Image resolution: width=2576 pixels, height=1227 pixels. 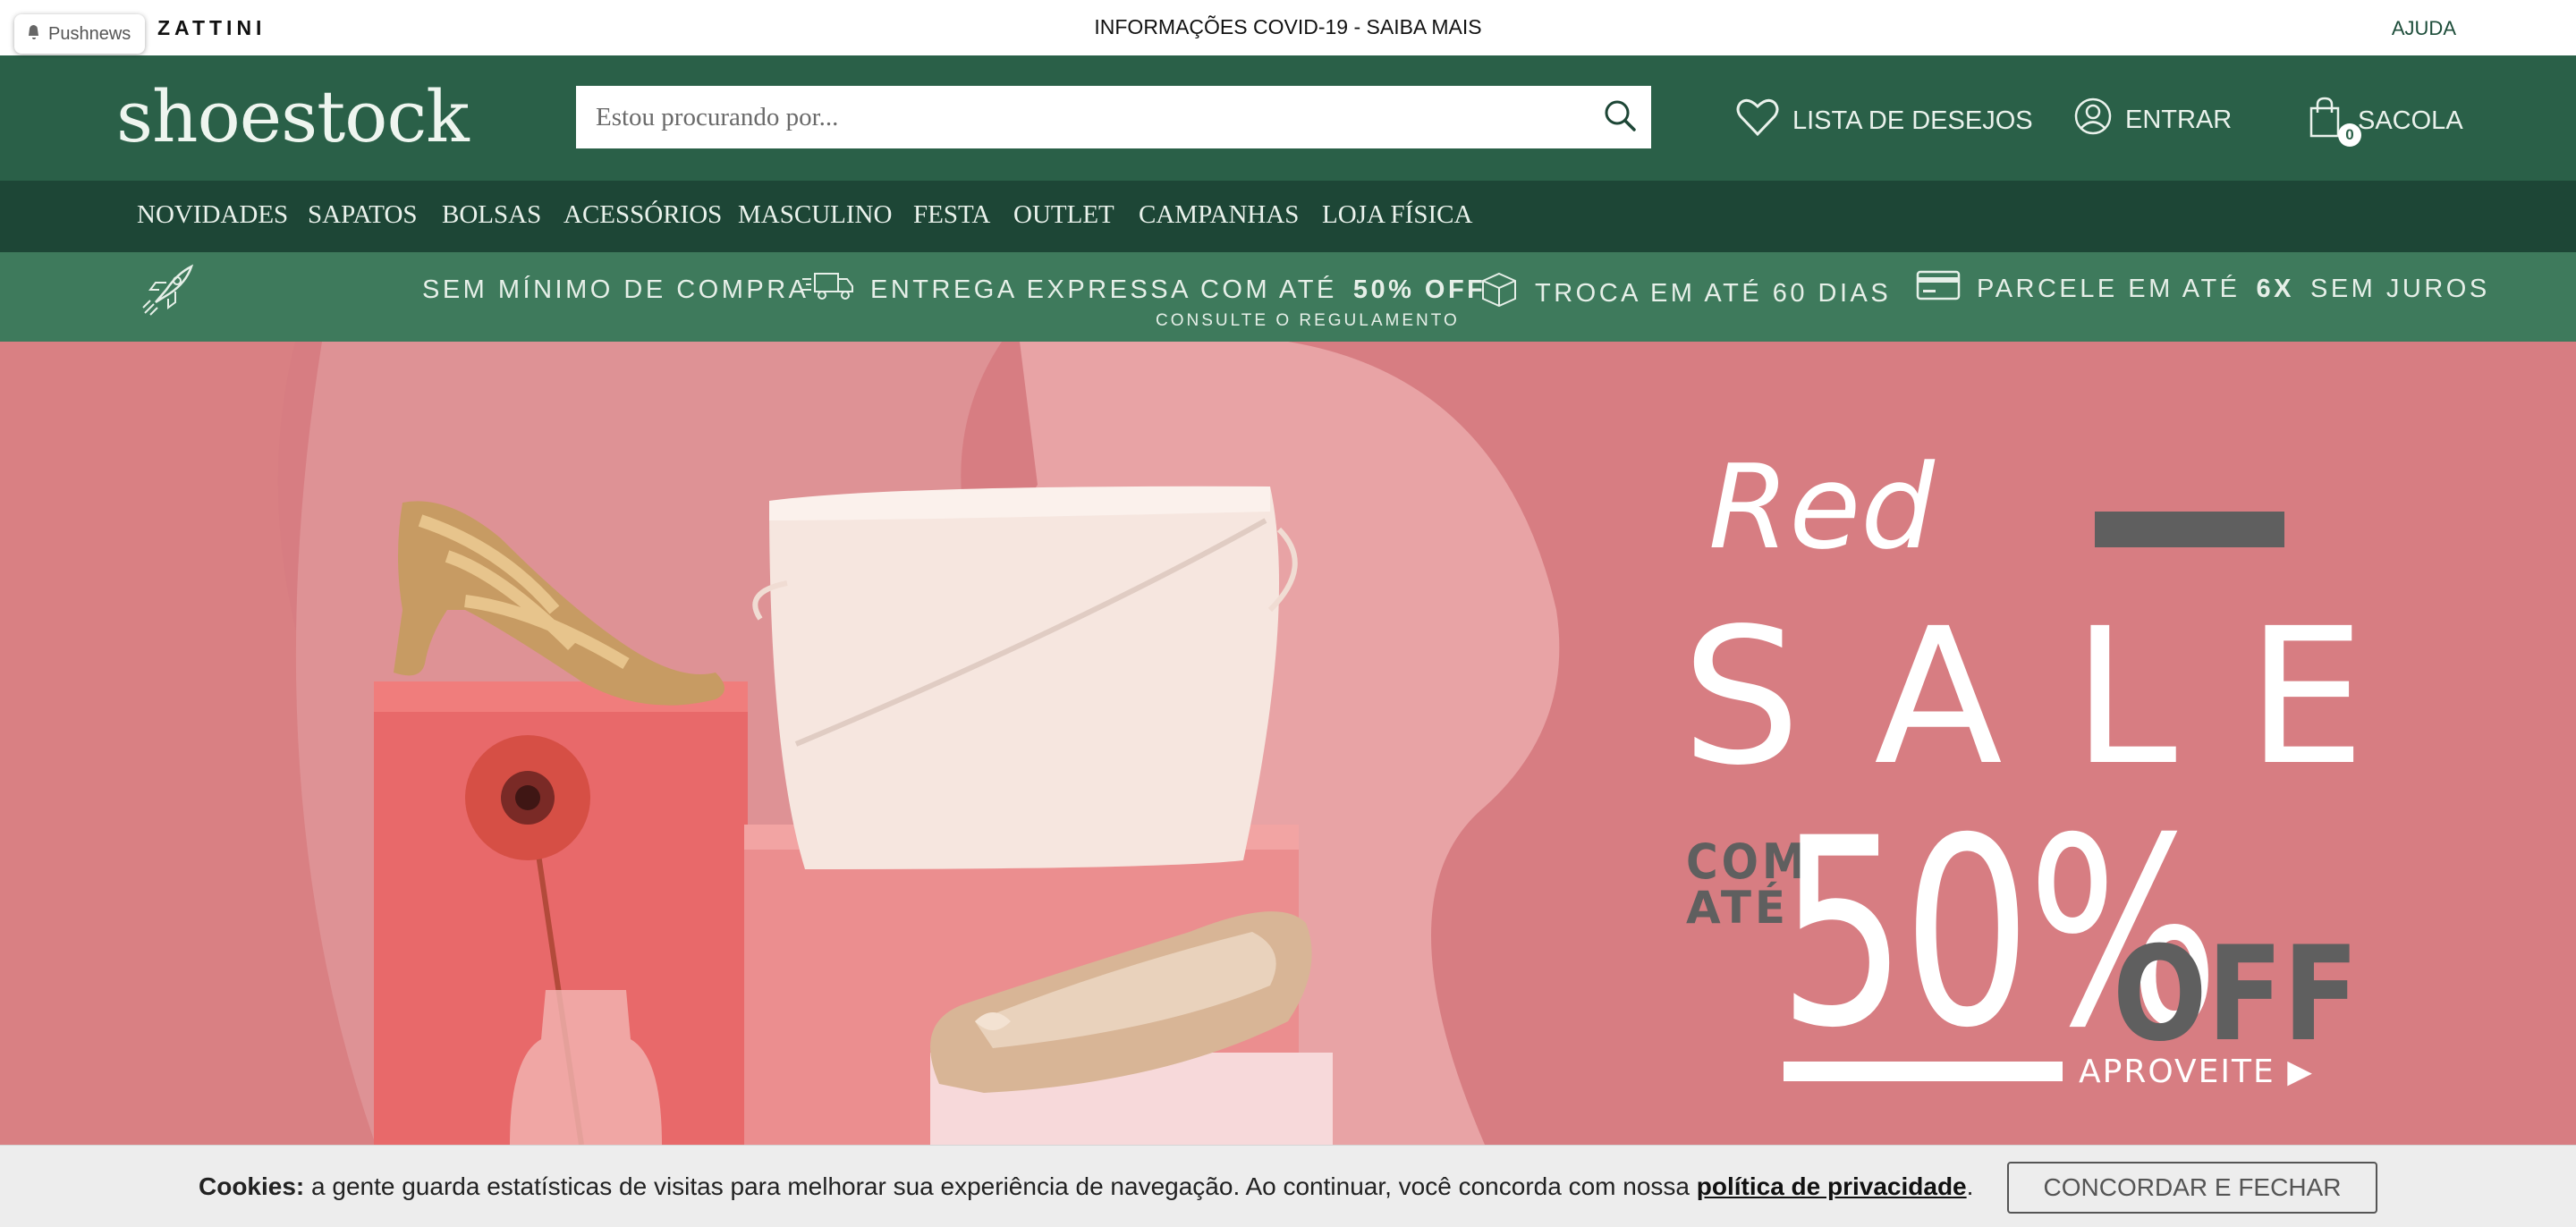 I want to click on login-link: ENTRAR, so click(x=2152, y=120).